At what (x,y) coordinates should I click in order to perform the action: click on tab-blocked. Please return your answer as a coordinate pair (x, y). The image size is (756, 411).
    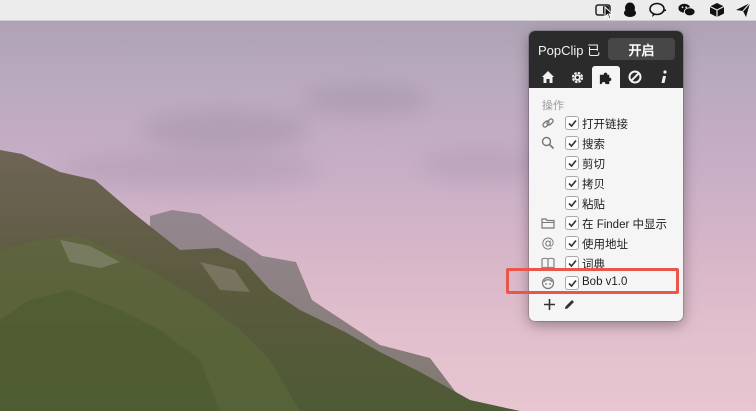
    Looking at the image, I should click on (634, 77).